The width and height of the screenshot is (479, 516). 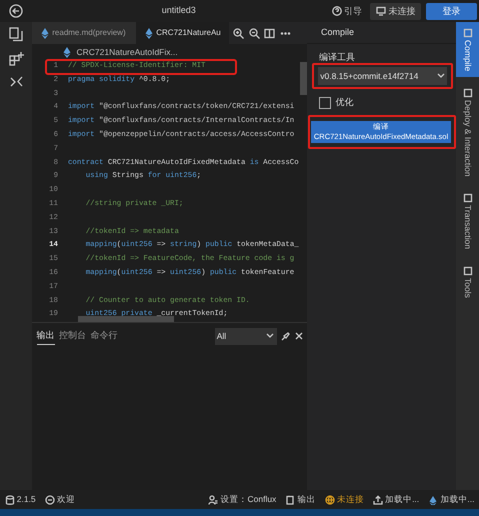 What do you see at coordinates (345, 102) in the screenshot?
I see `checkbox-label: 优化` at bounding box center [345, 102].